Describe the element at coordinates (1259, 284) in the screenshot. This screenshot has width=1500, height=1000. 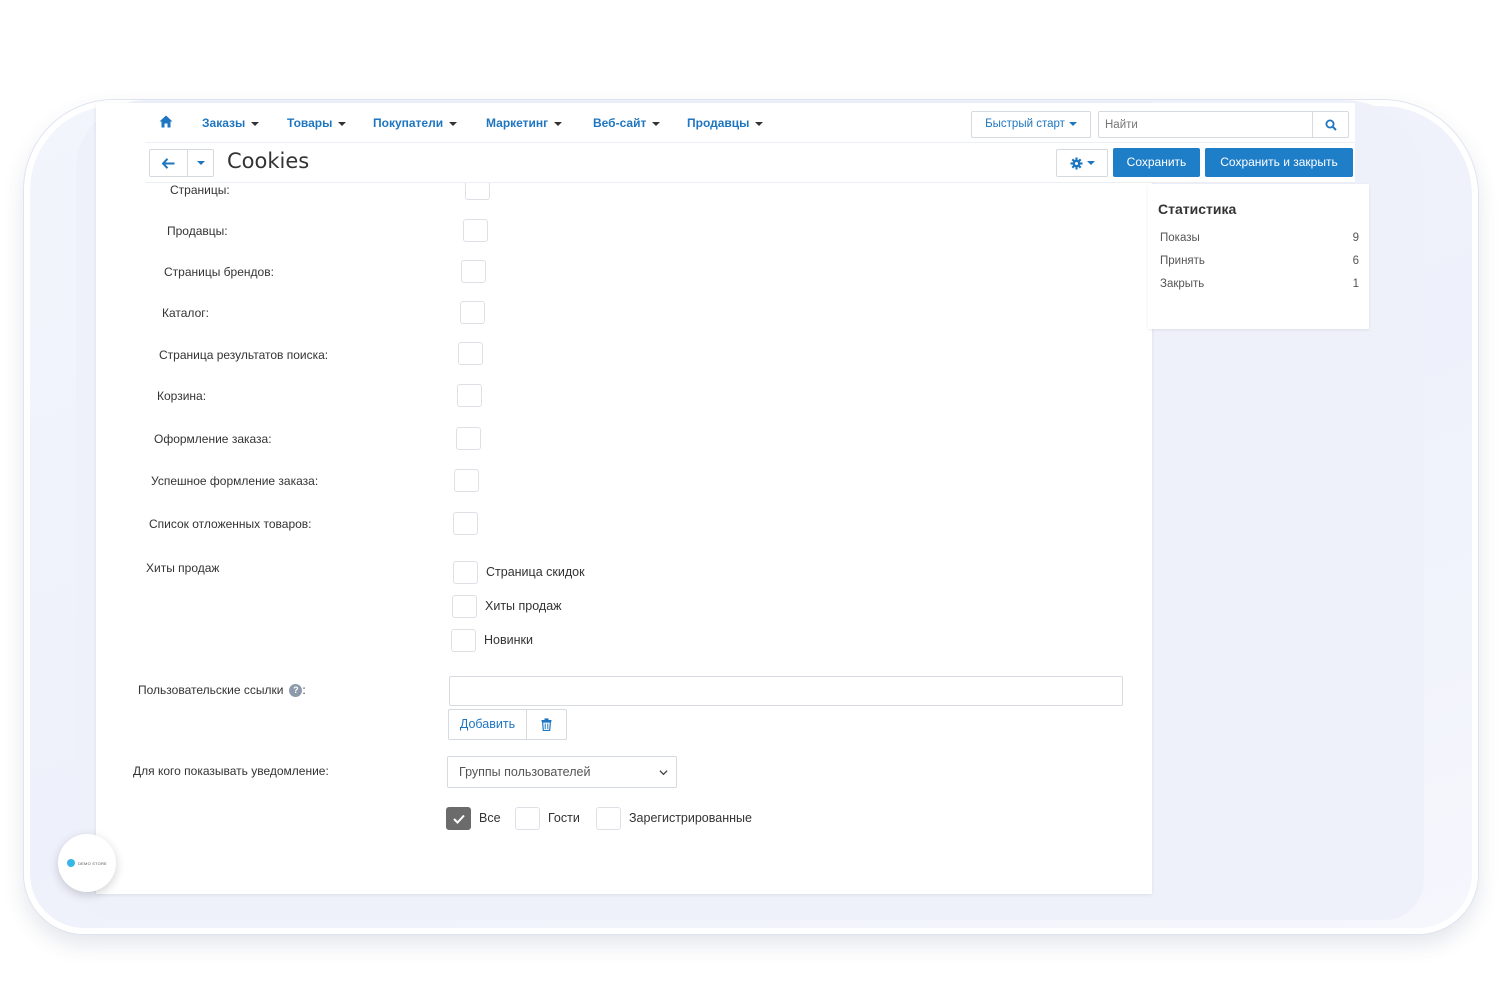
I see `stat-row: Закрыть 1` at that location.